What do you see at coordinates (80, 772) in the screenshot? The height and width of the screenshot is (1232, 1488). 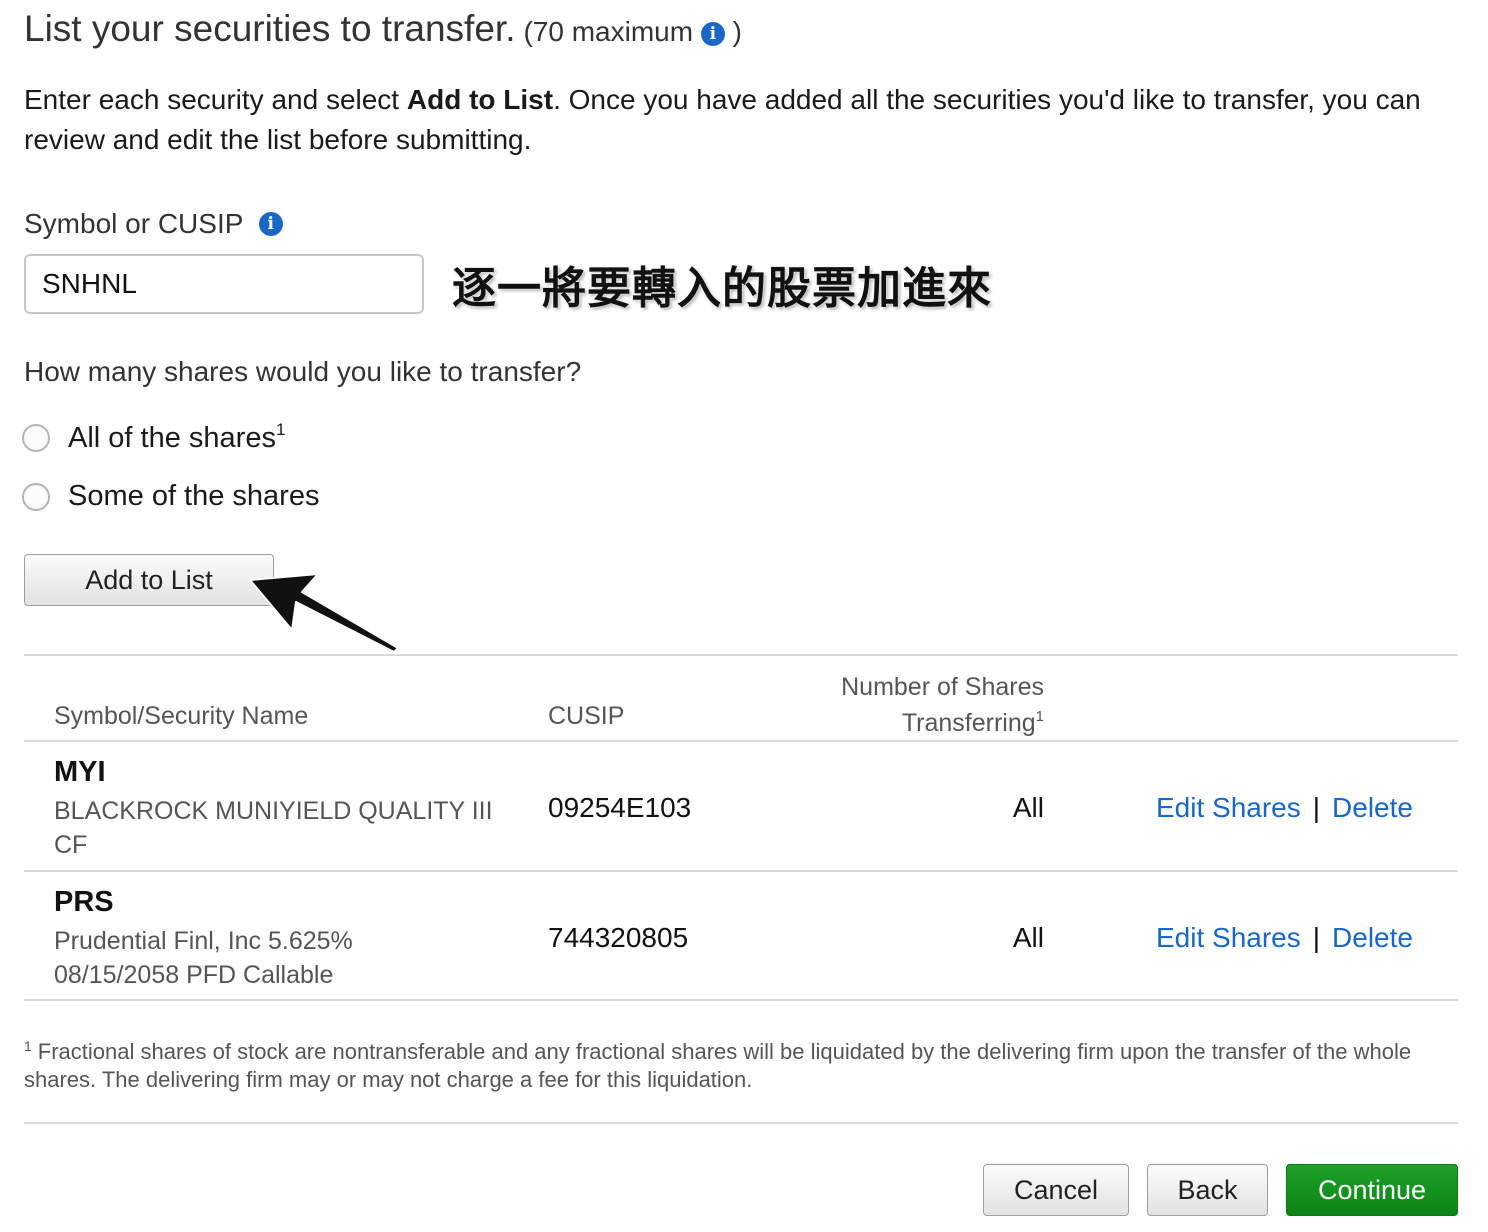 I see `security-symbol: MYI` at bounding box center [80, 772].